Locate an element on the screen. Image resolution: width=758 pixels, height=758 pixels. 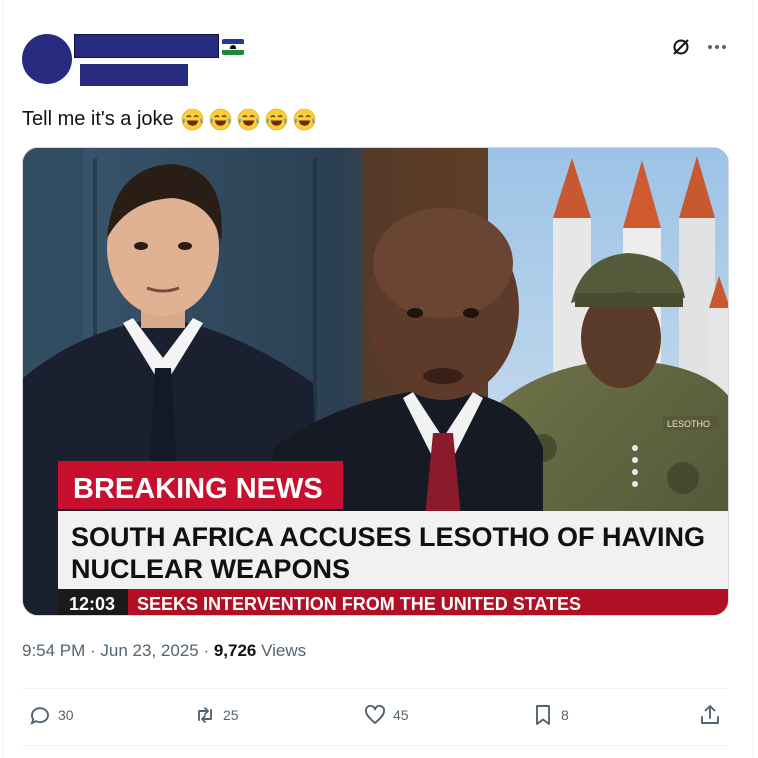
repost-button: 25 is located at coordinates (216, 715).